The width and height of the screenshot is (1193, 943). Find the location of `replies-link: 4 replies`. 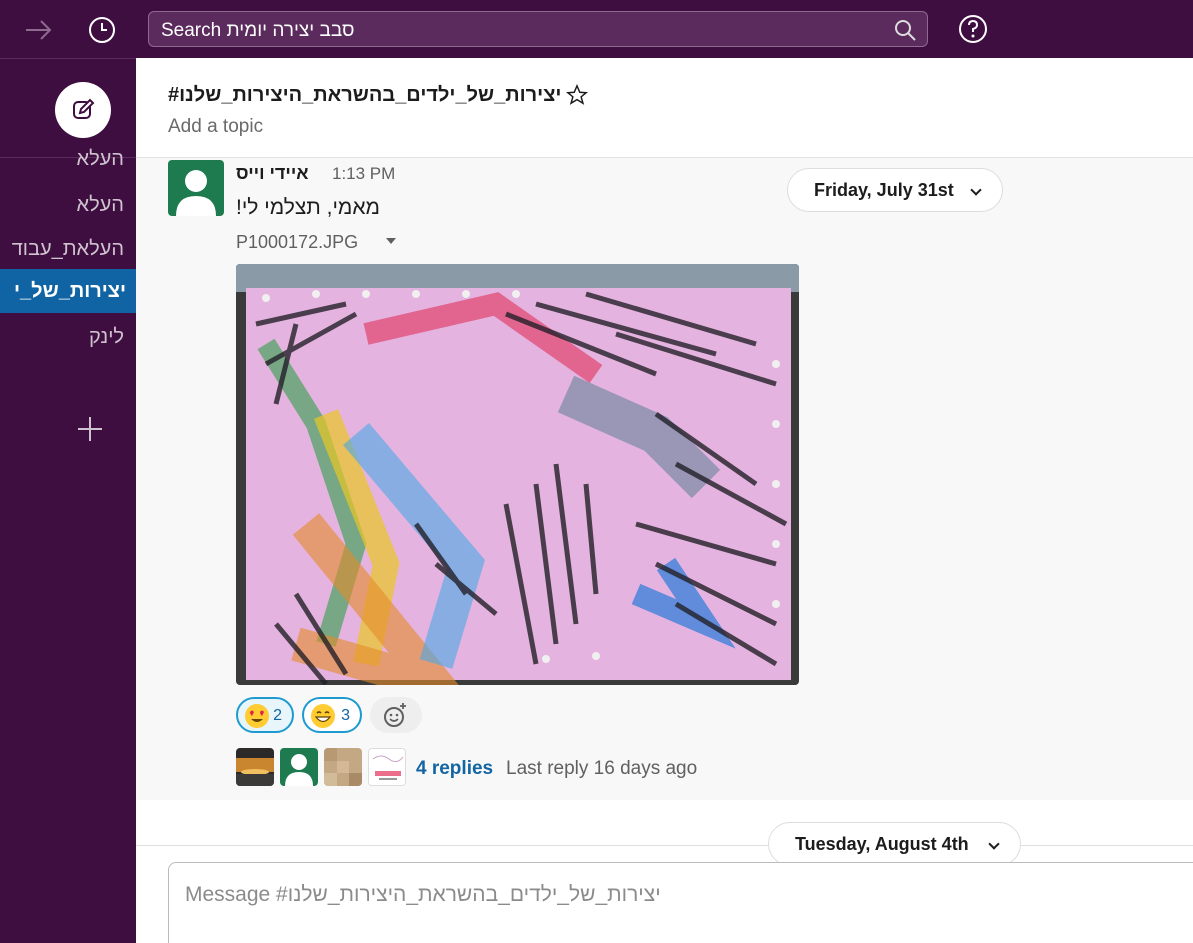

replies-link: 4 replies is located at coordinates (454, 769).